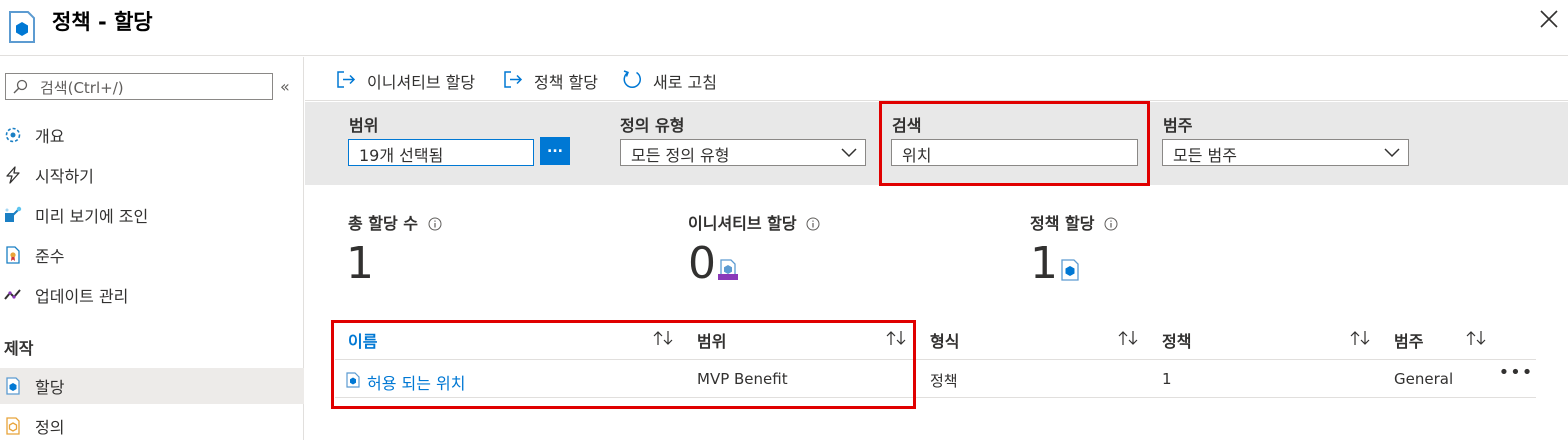 The image size is (1568, 440). What do you see at coordinates (907, 125) in the screenshot?
I see `search-label: 검색` at bounding box center [907, 125].